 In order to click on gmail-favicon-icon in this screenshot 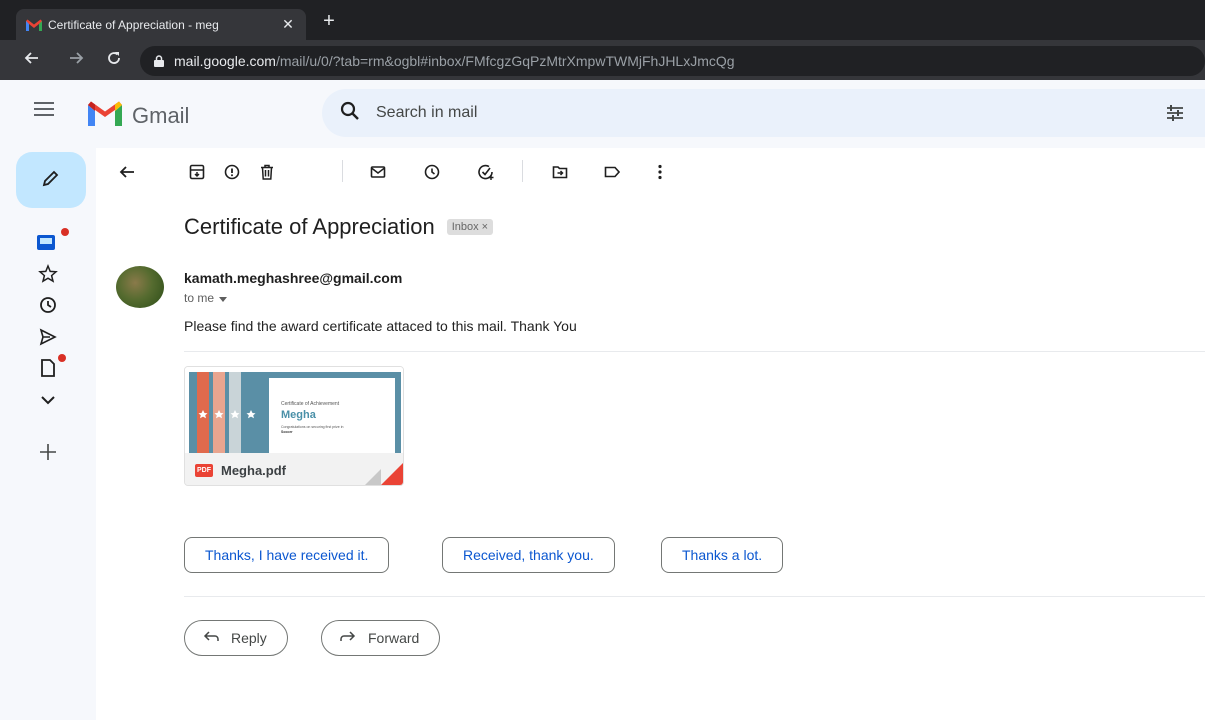, I will do `click(34, 25)`.